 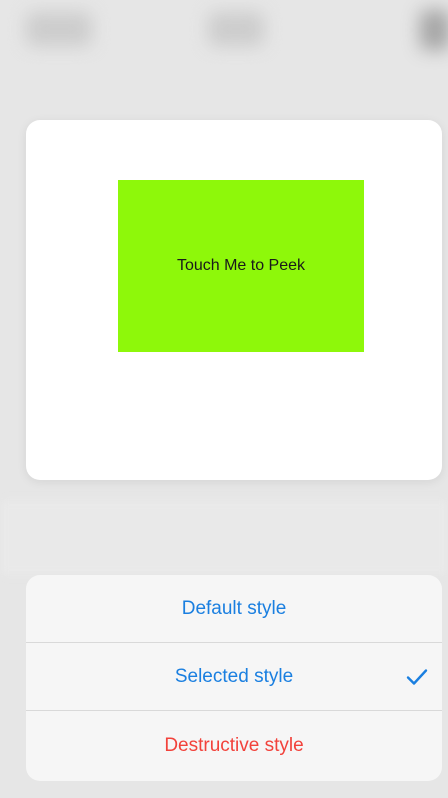 I want to click on destructive-style-label: Destructive style, so click(x=234, y=745).